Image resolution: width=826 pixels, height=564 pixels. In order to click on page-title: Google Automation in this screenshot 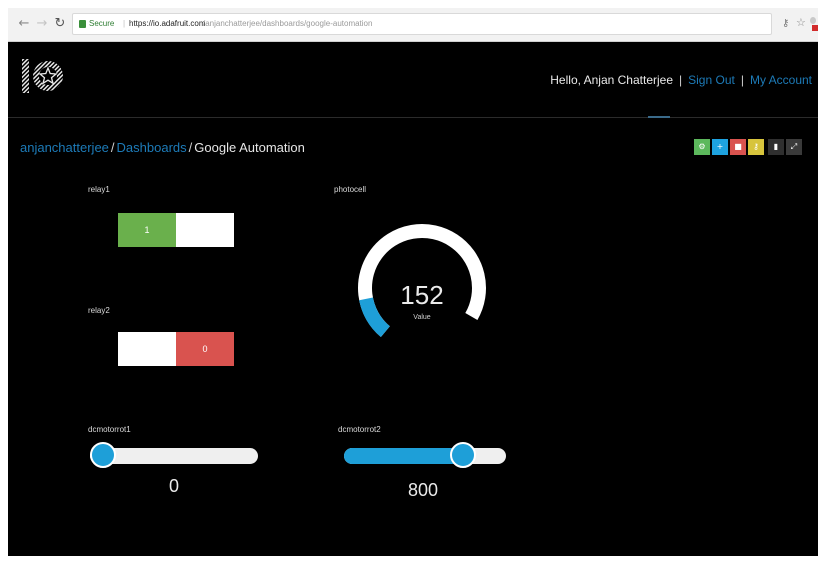, I will do `click(249, 147)`.